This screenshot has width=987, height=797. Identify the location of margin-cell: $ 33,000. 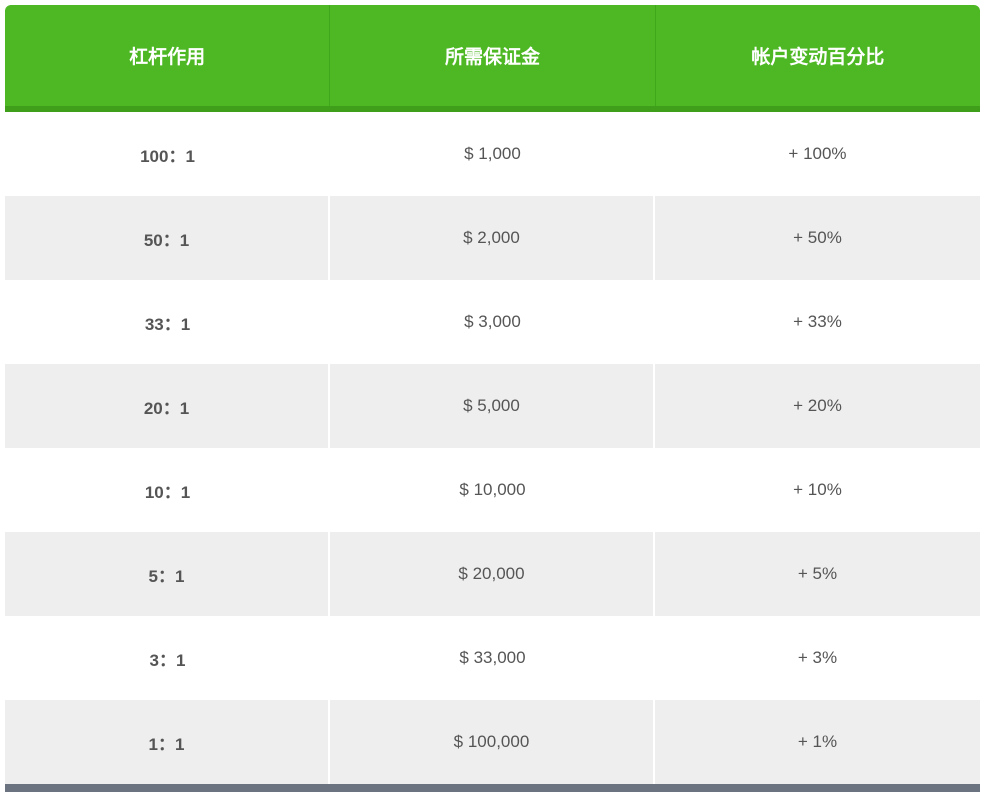
(492, 657).